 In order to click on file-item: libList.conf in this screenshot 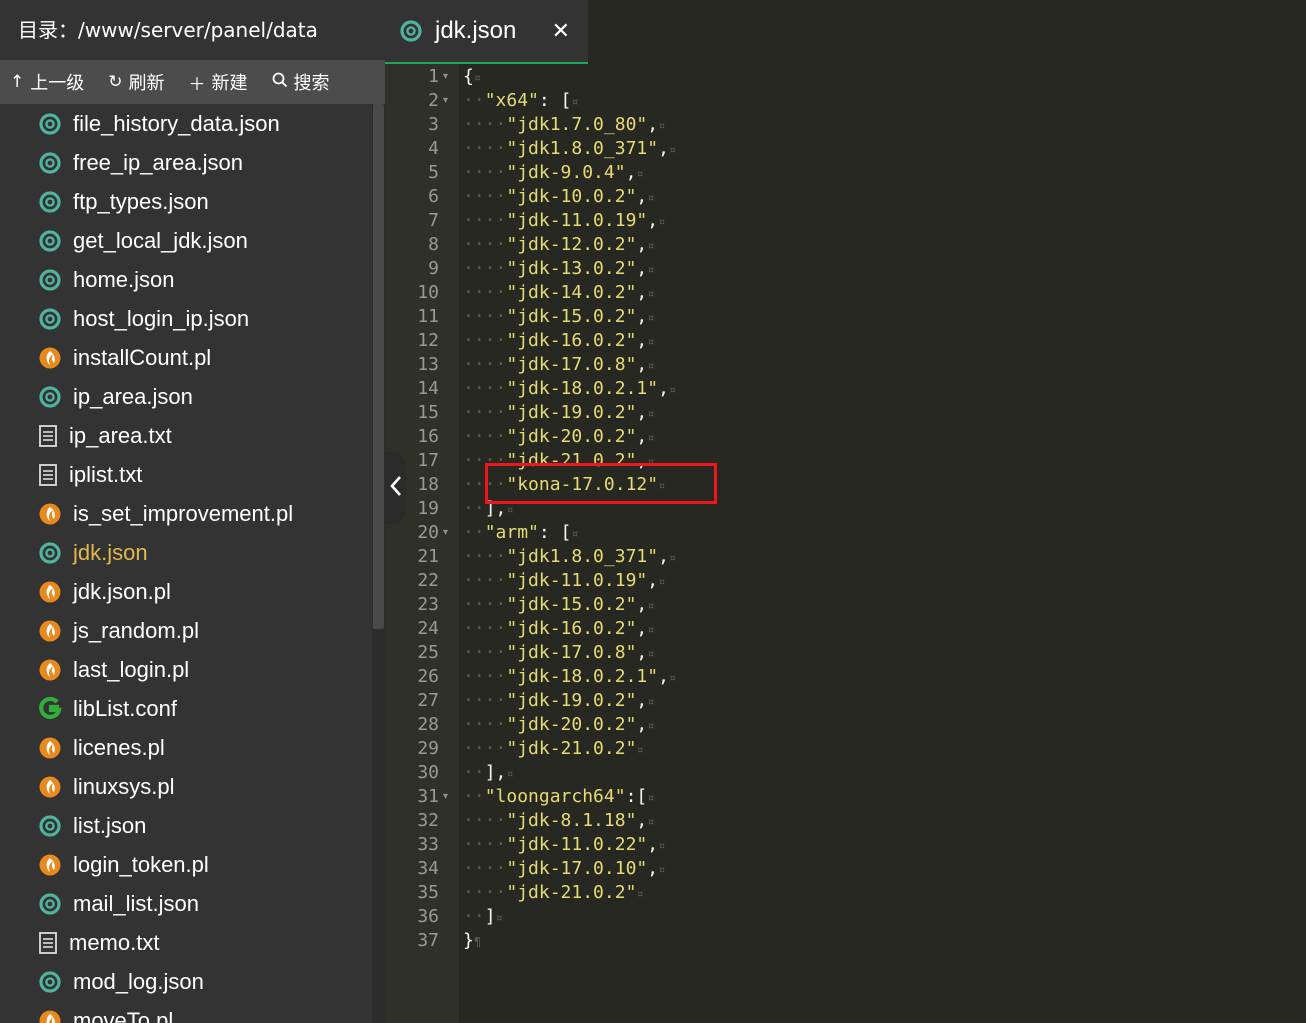, I will do `click(186, 708)`.